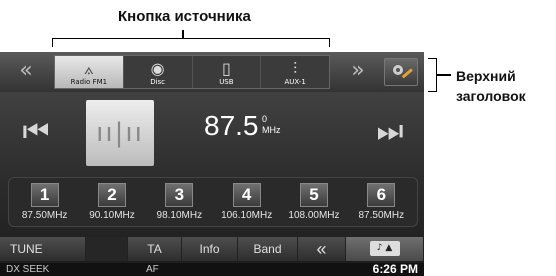 The height and width of the screenshot is (276, 556). I want to click on skip-back-icon: ⏮, so click(36, 131).